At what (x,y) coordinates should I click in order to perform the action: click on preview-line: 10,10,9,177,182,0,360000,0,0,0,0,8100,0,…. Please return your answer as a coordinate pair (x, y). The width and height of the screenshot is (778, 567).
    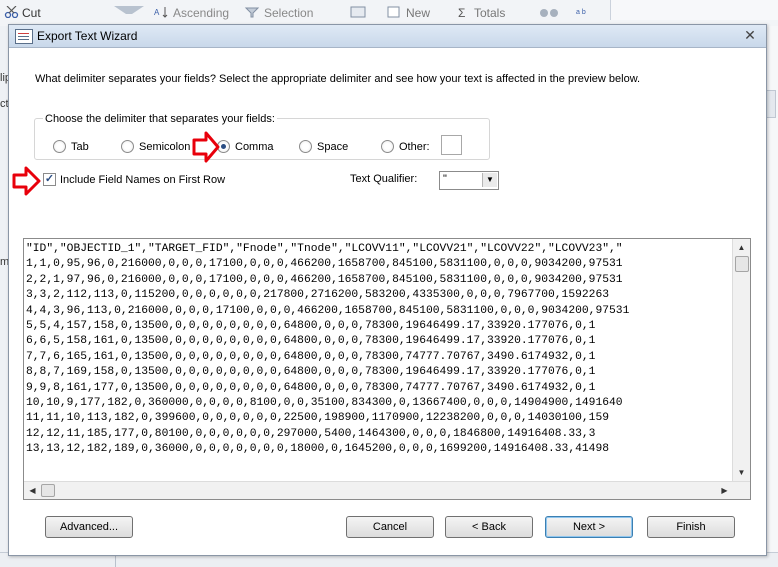
    Looking at the image, I should click on (324, 403).